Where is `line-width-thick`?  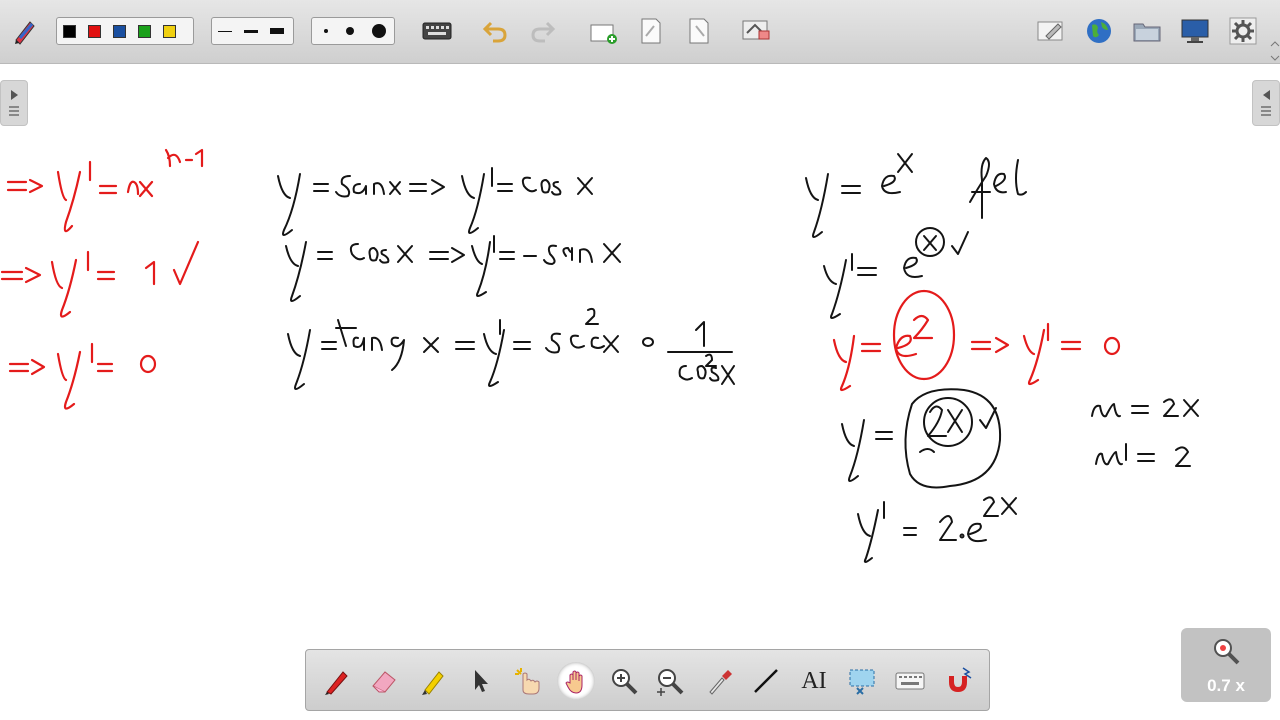 line-width-thick is located at coordinates (277, 31).